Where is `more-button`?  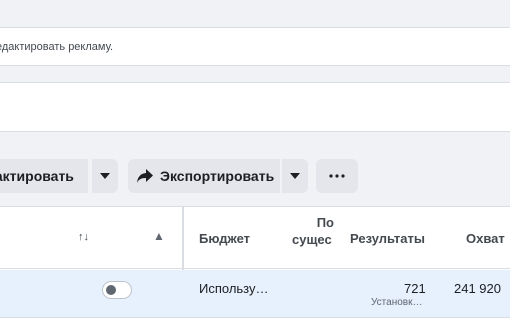
more-button is located at coordinates (337, 176).